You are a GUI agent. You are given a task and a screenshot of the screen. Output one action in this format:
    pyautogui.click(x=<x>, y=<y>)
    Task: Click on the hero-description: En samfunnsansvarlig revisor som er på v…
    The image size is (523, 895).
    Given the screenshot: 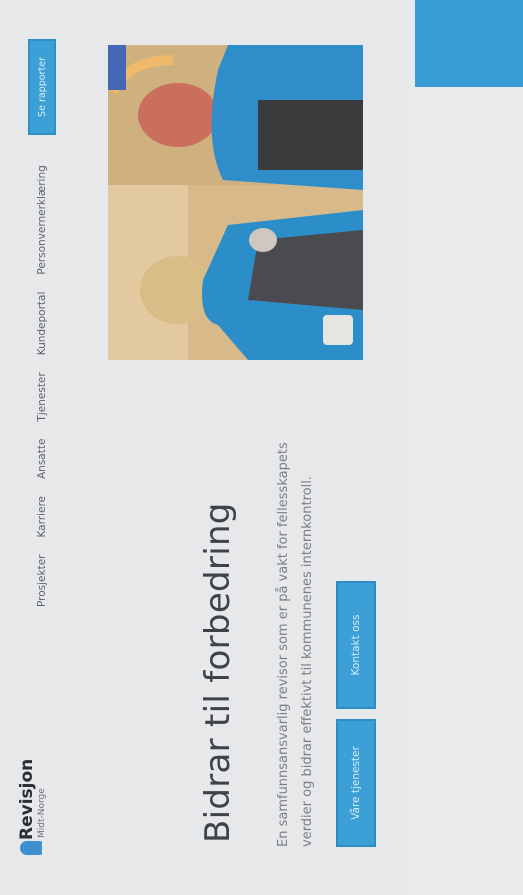 What is the action you would take?
    pyautogui.click(x=295, y=644)
    